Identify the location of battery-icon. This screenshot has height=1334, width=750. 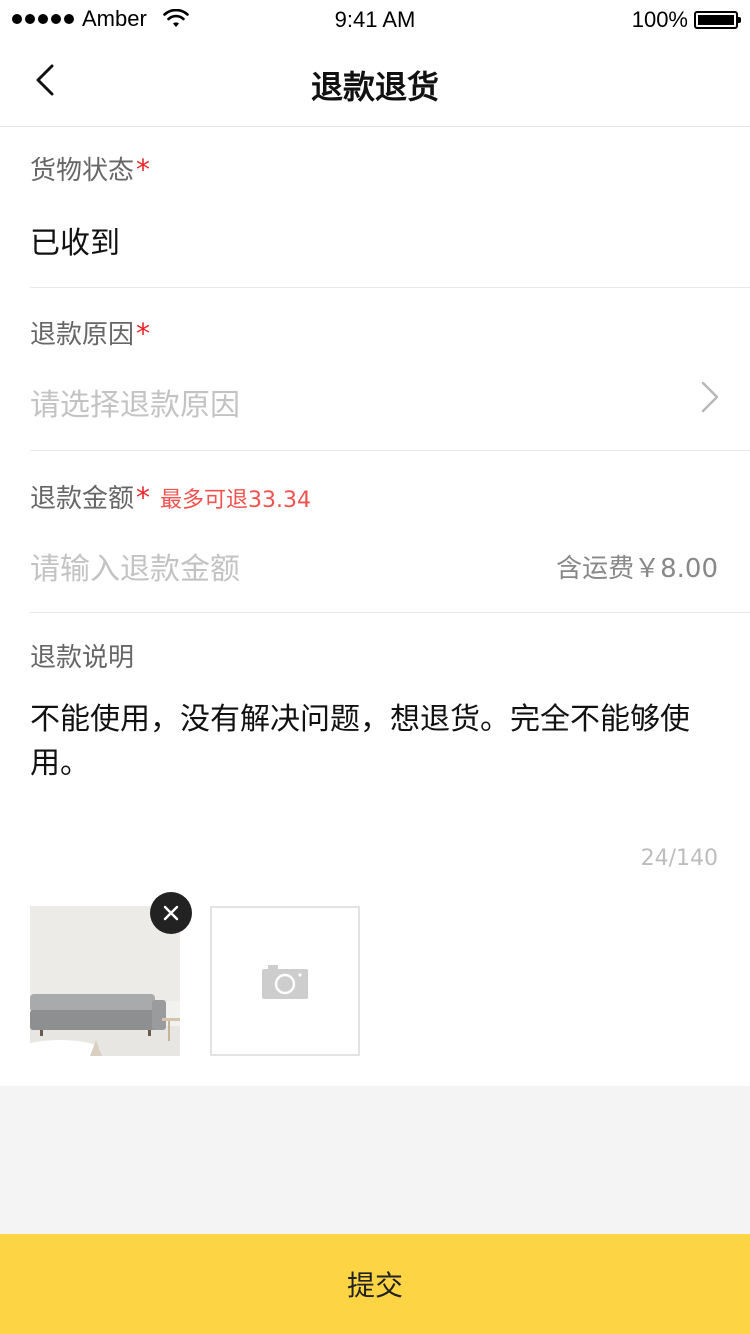
(717, 20).